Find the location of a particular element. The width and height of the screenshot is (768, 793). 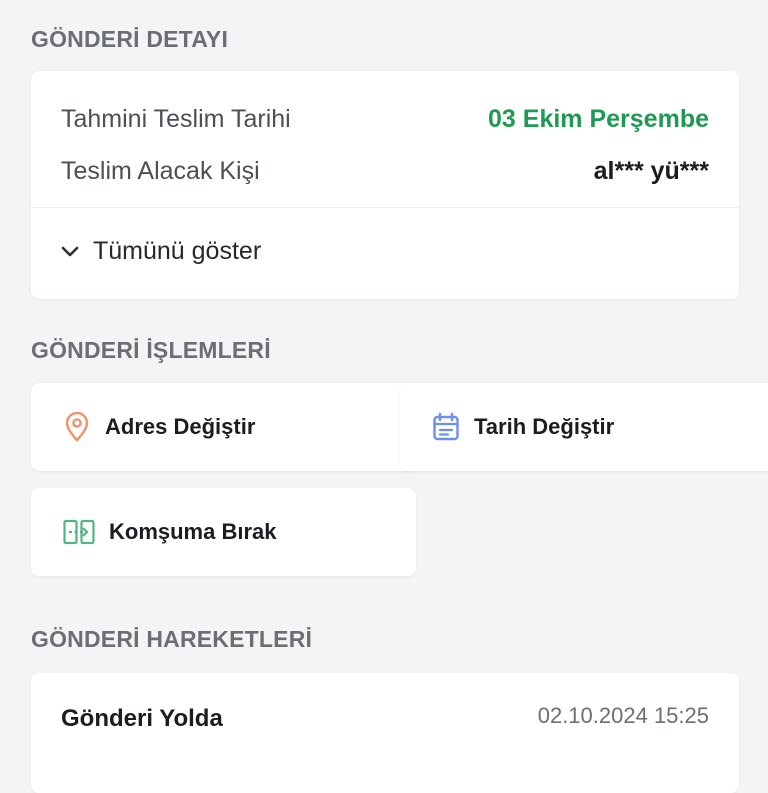

show-all-button: Tümünü göster is located at coordinates (161, 251).